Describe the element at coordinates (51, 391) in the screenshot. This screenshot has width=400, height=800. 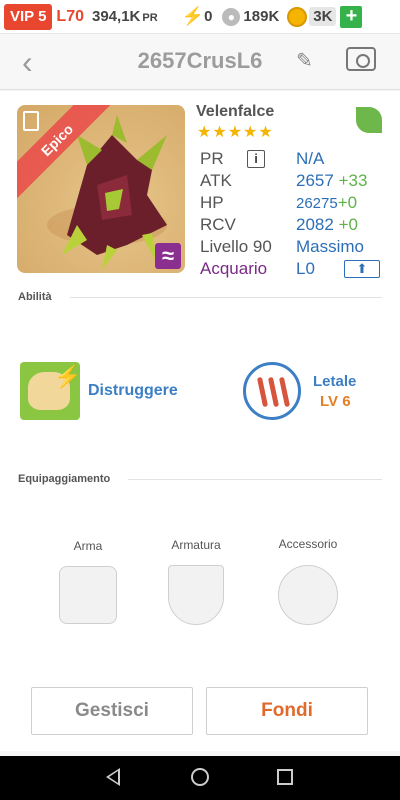
I see `skill-icon: ⚡` at that location.